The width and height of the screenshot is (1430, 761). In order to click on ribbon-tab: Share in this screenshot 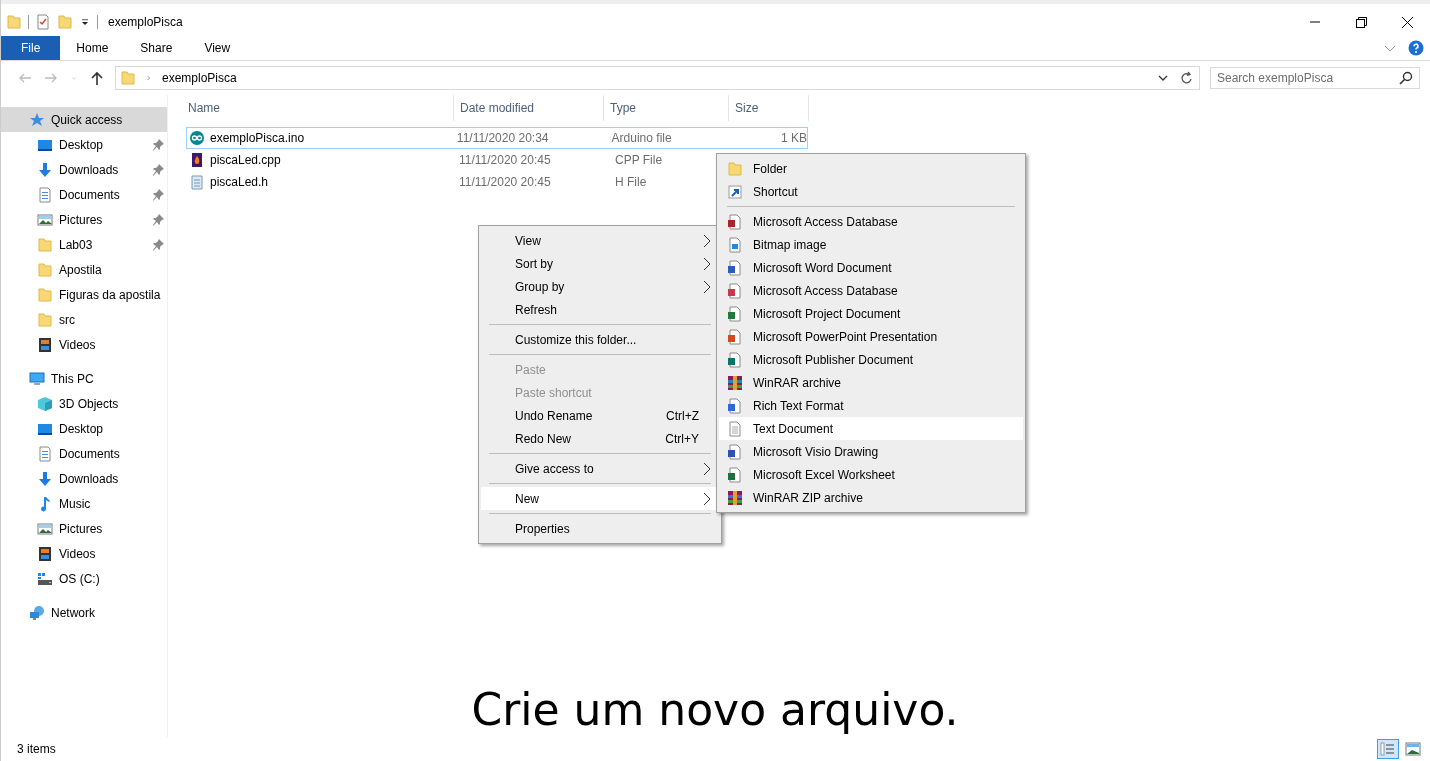, I will do `click(156, 48)`.